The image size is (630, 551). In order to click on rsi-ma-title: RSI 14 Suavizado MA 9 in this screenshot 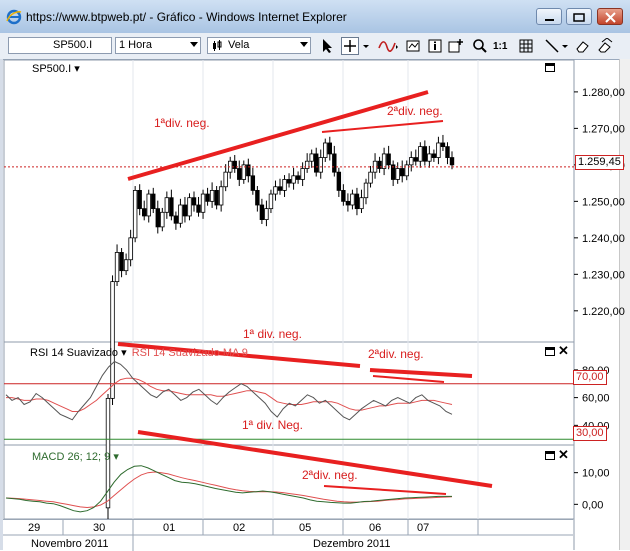, I will do `click(189, 353)`.